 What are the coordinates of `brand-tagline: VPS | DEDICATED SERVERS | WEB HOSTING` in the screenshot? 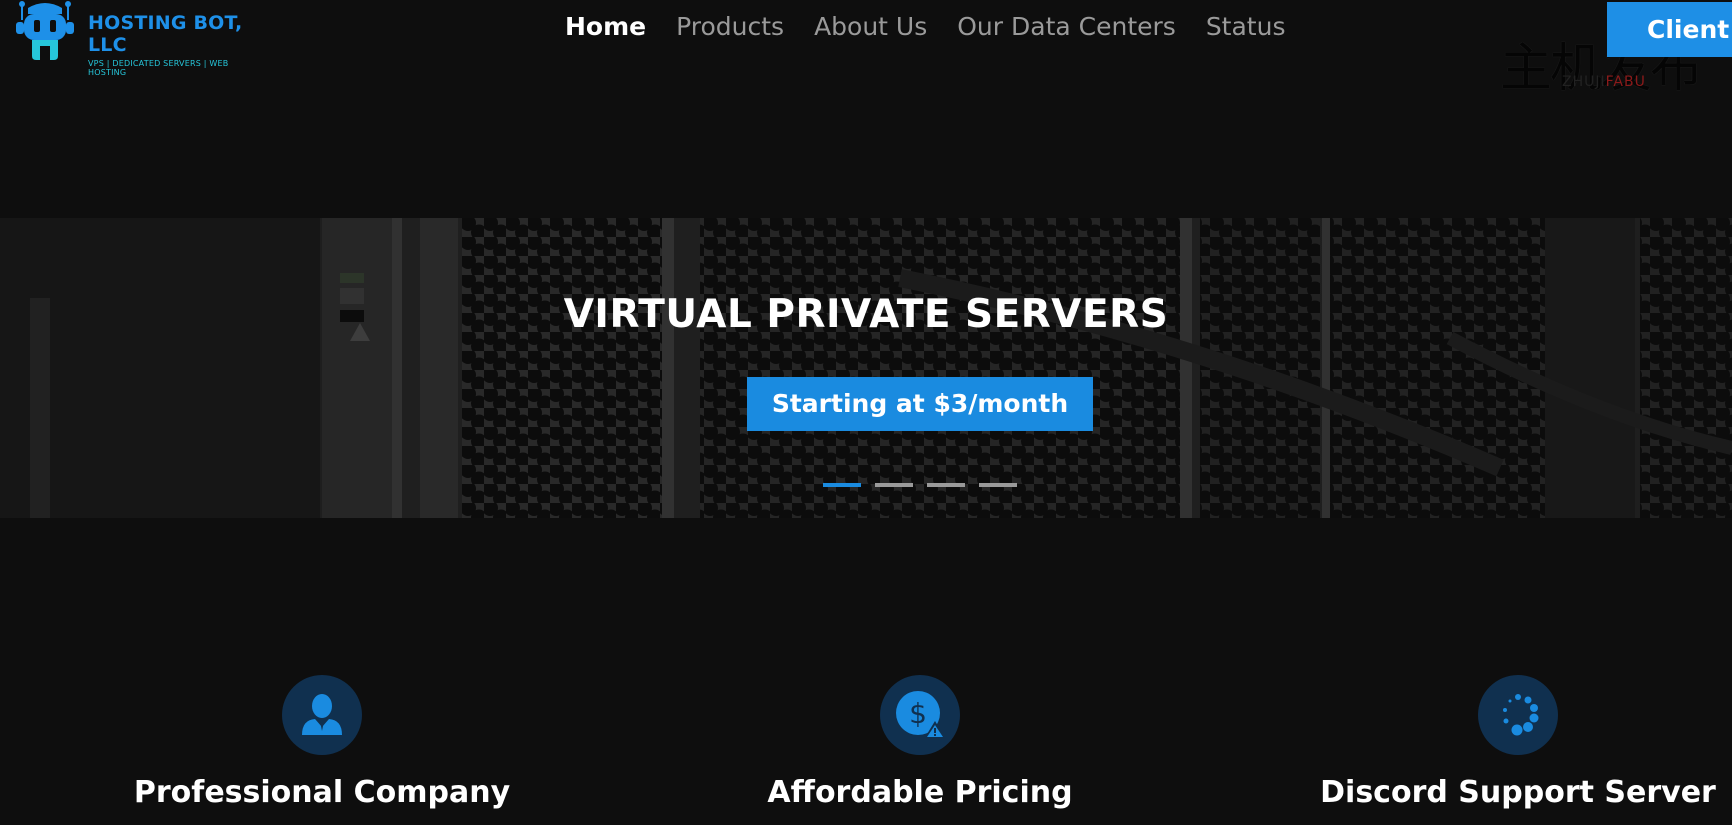 It's located at (158, 68).